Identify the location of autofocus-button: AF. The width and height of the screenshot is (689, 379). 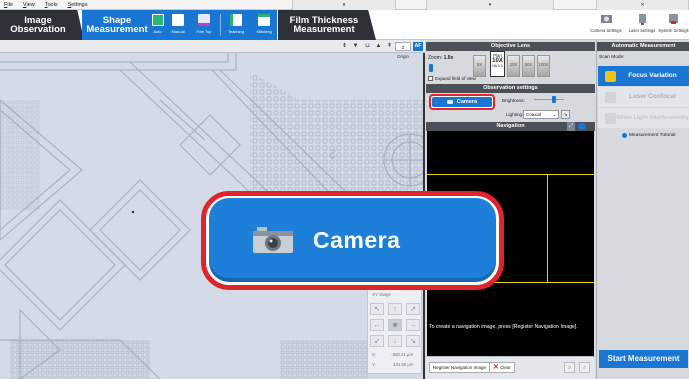
(418, 46).